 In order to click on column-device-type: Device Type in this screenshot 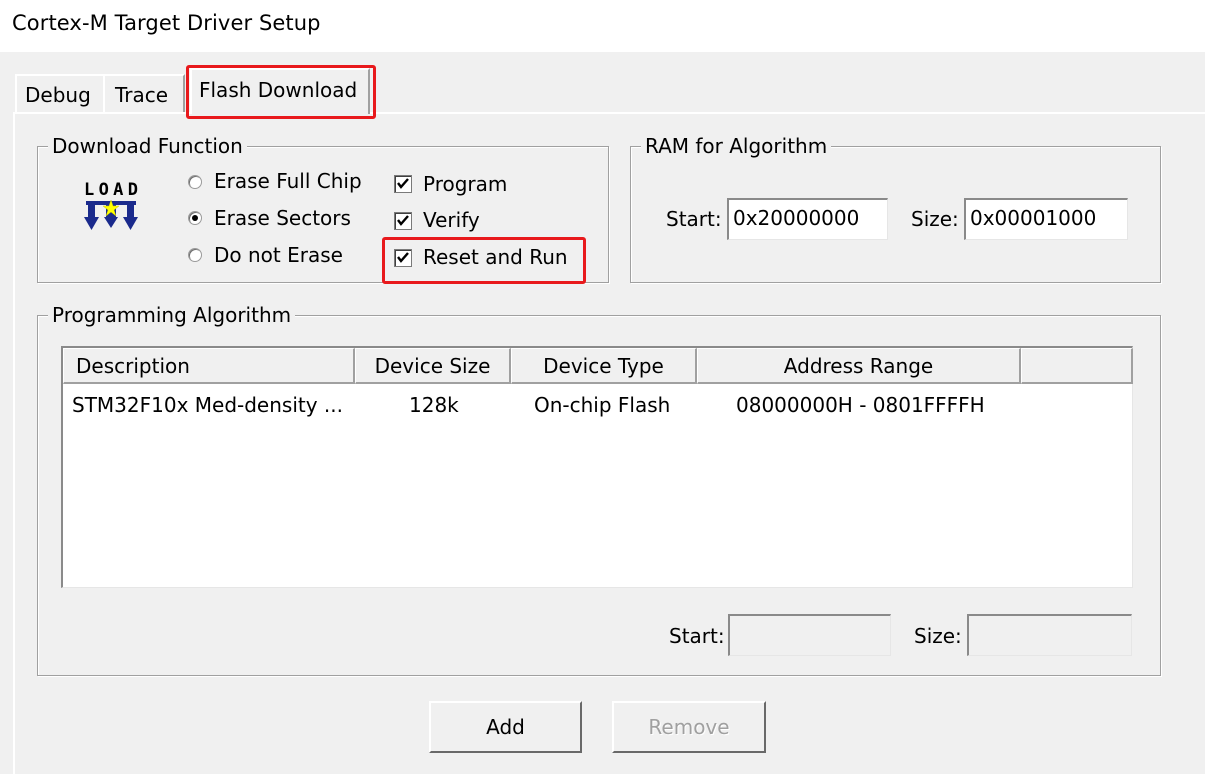, I will do `click(604, 366)`.